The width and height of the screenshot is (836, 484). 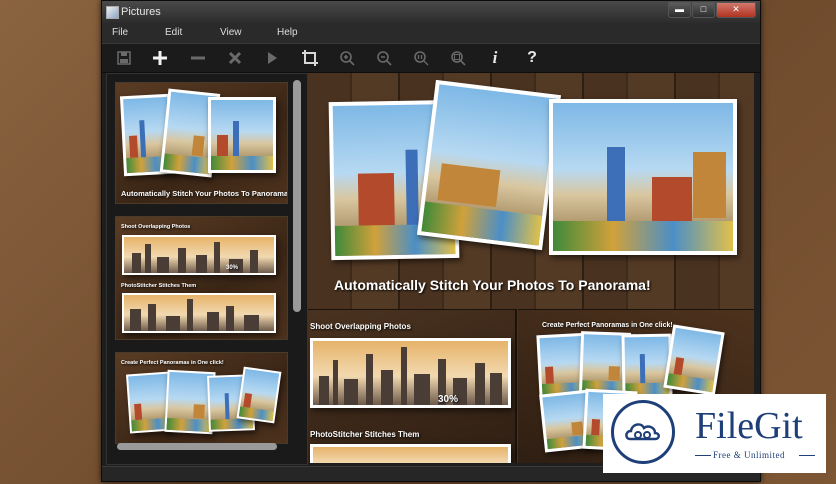 I want to click on vertical-scrollbar, so click(x=297, y=196).